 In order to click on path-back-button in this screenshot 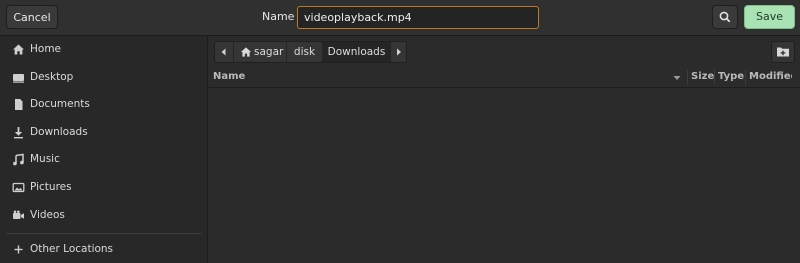, I will do `click(223, 52)`.